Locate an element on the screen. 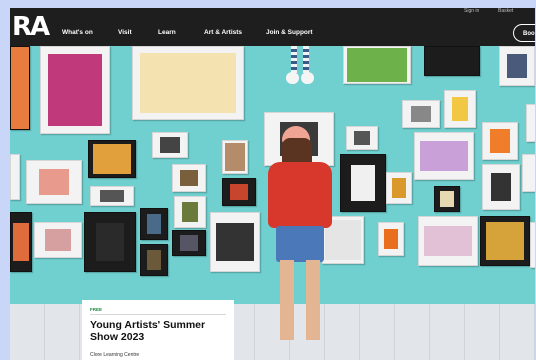  free-tag: FREE is located at coordinates (96, 309).